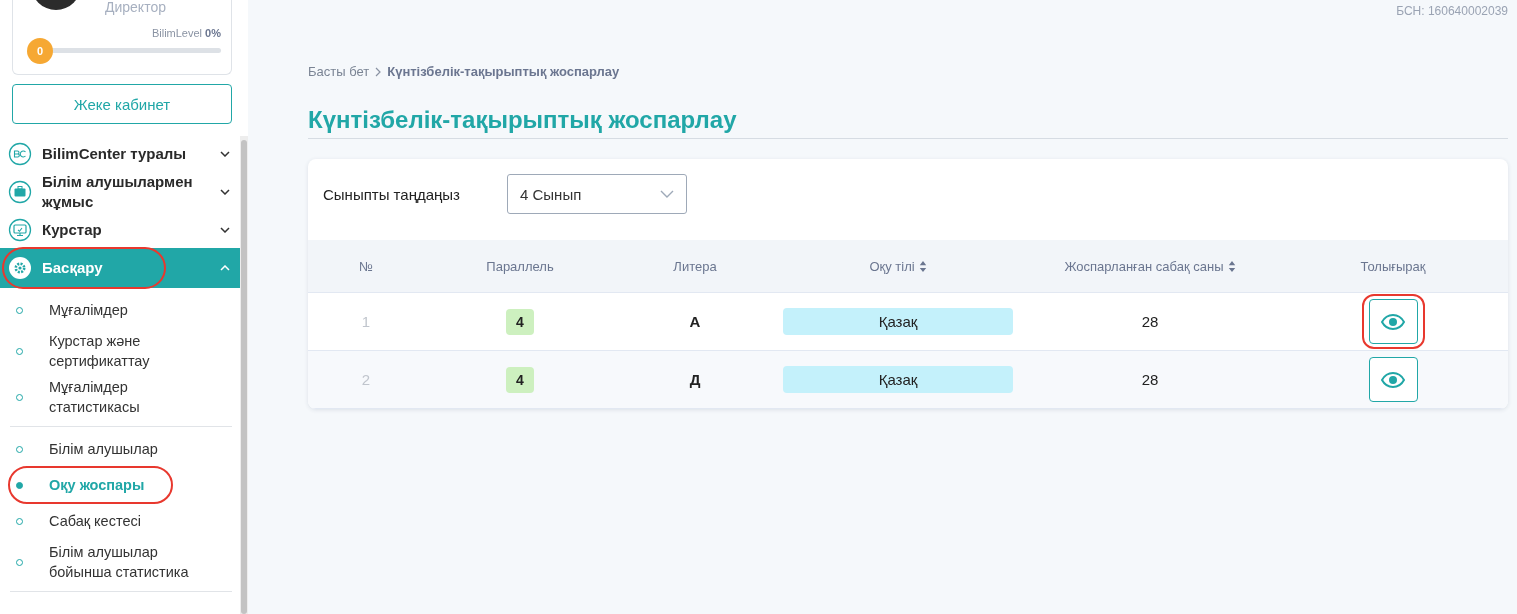 This screenshot has height=614, width=1517. What do you see at coordinates (1393, 266) in the screenshot?
I see `column-header: Толығырақ` at bounding box center [1393, 266].